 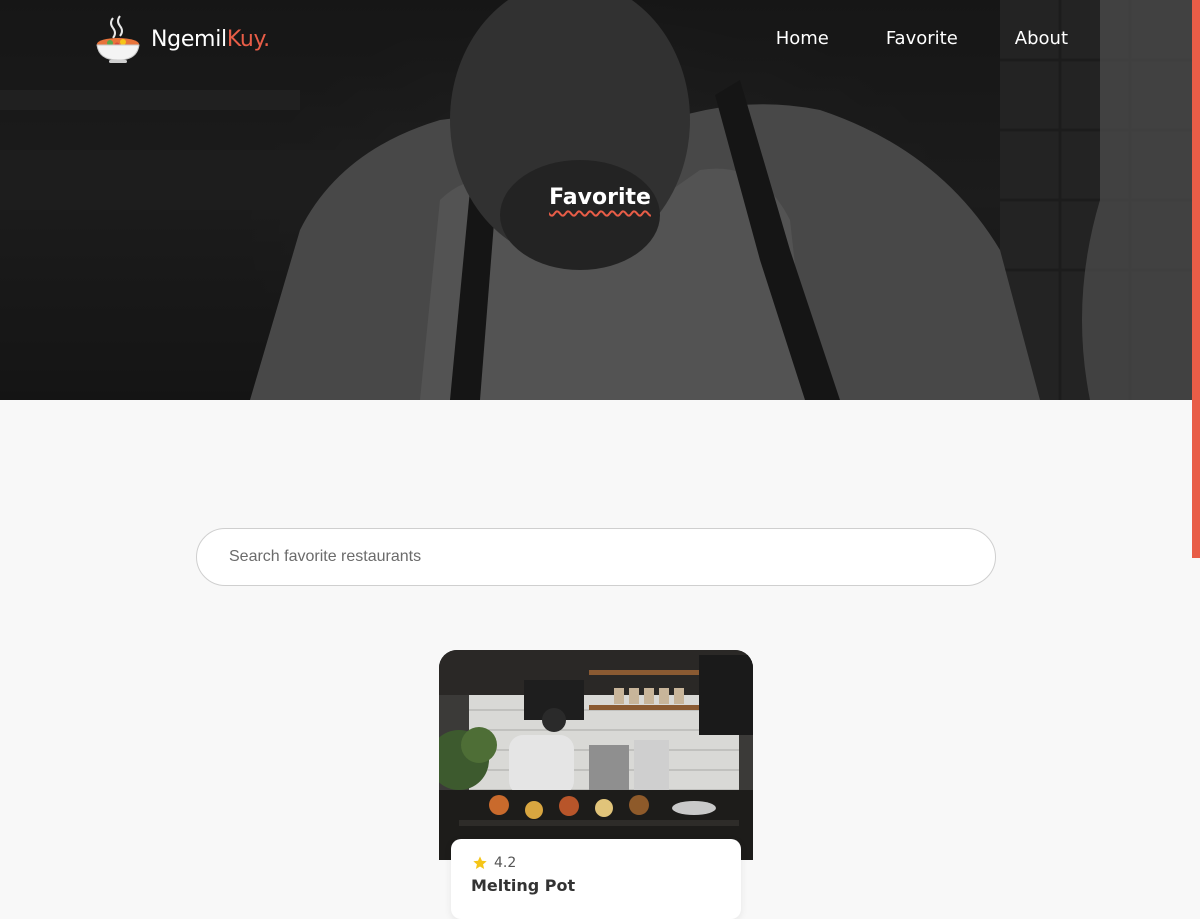 I want to click on nav-item-about: About, so click(x=1041, y=38).